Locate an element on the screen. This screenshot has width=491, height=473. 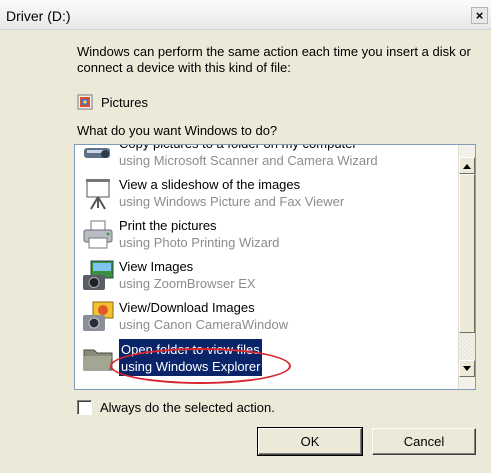
slideshow-projector-icon is located at coordinates (98, 194).